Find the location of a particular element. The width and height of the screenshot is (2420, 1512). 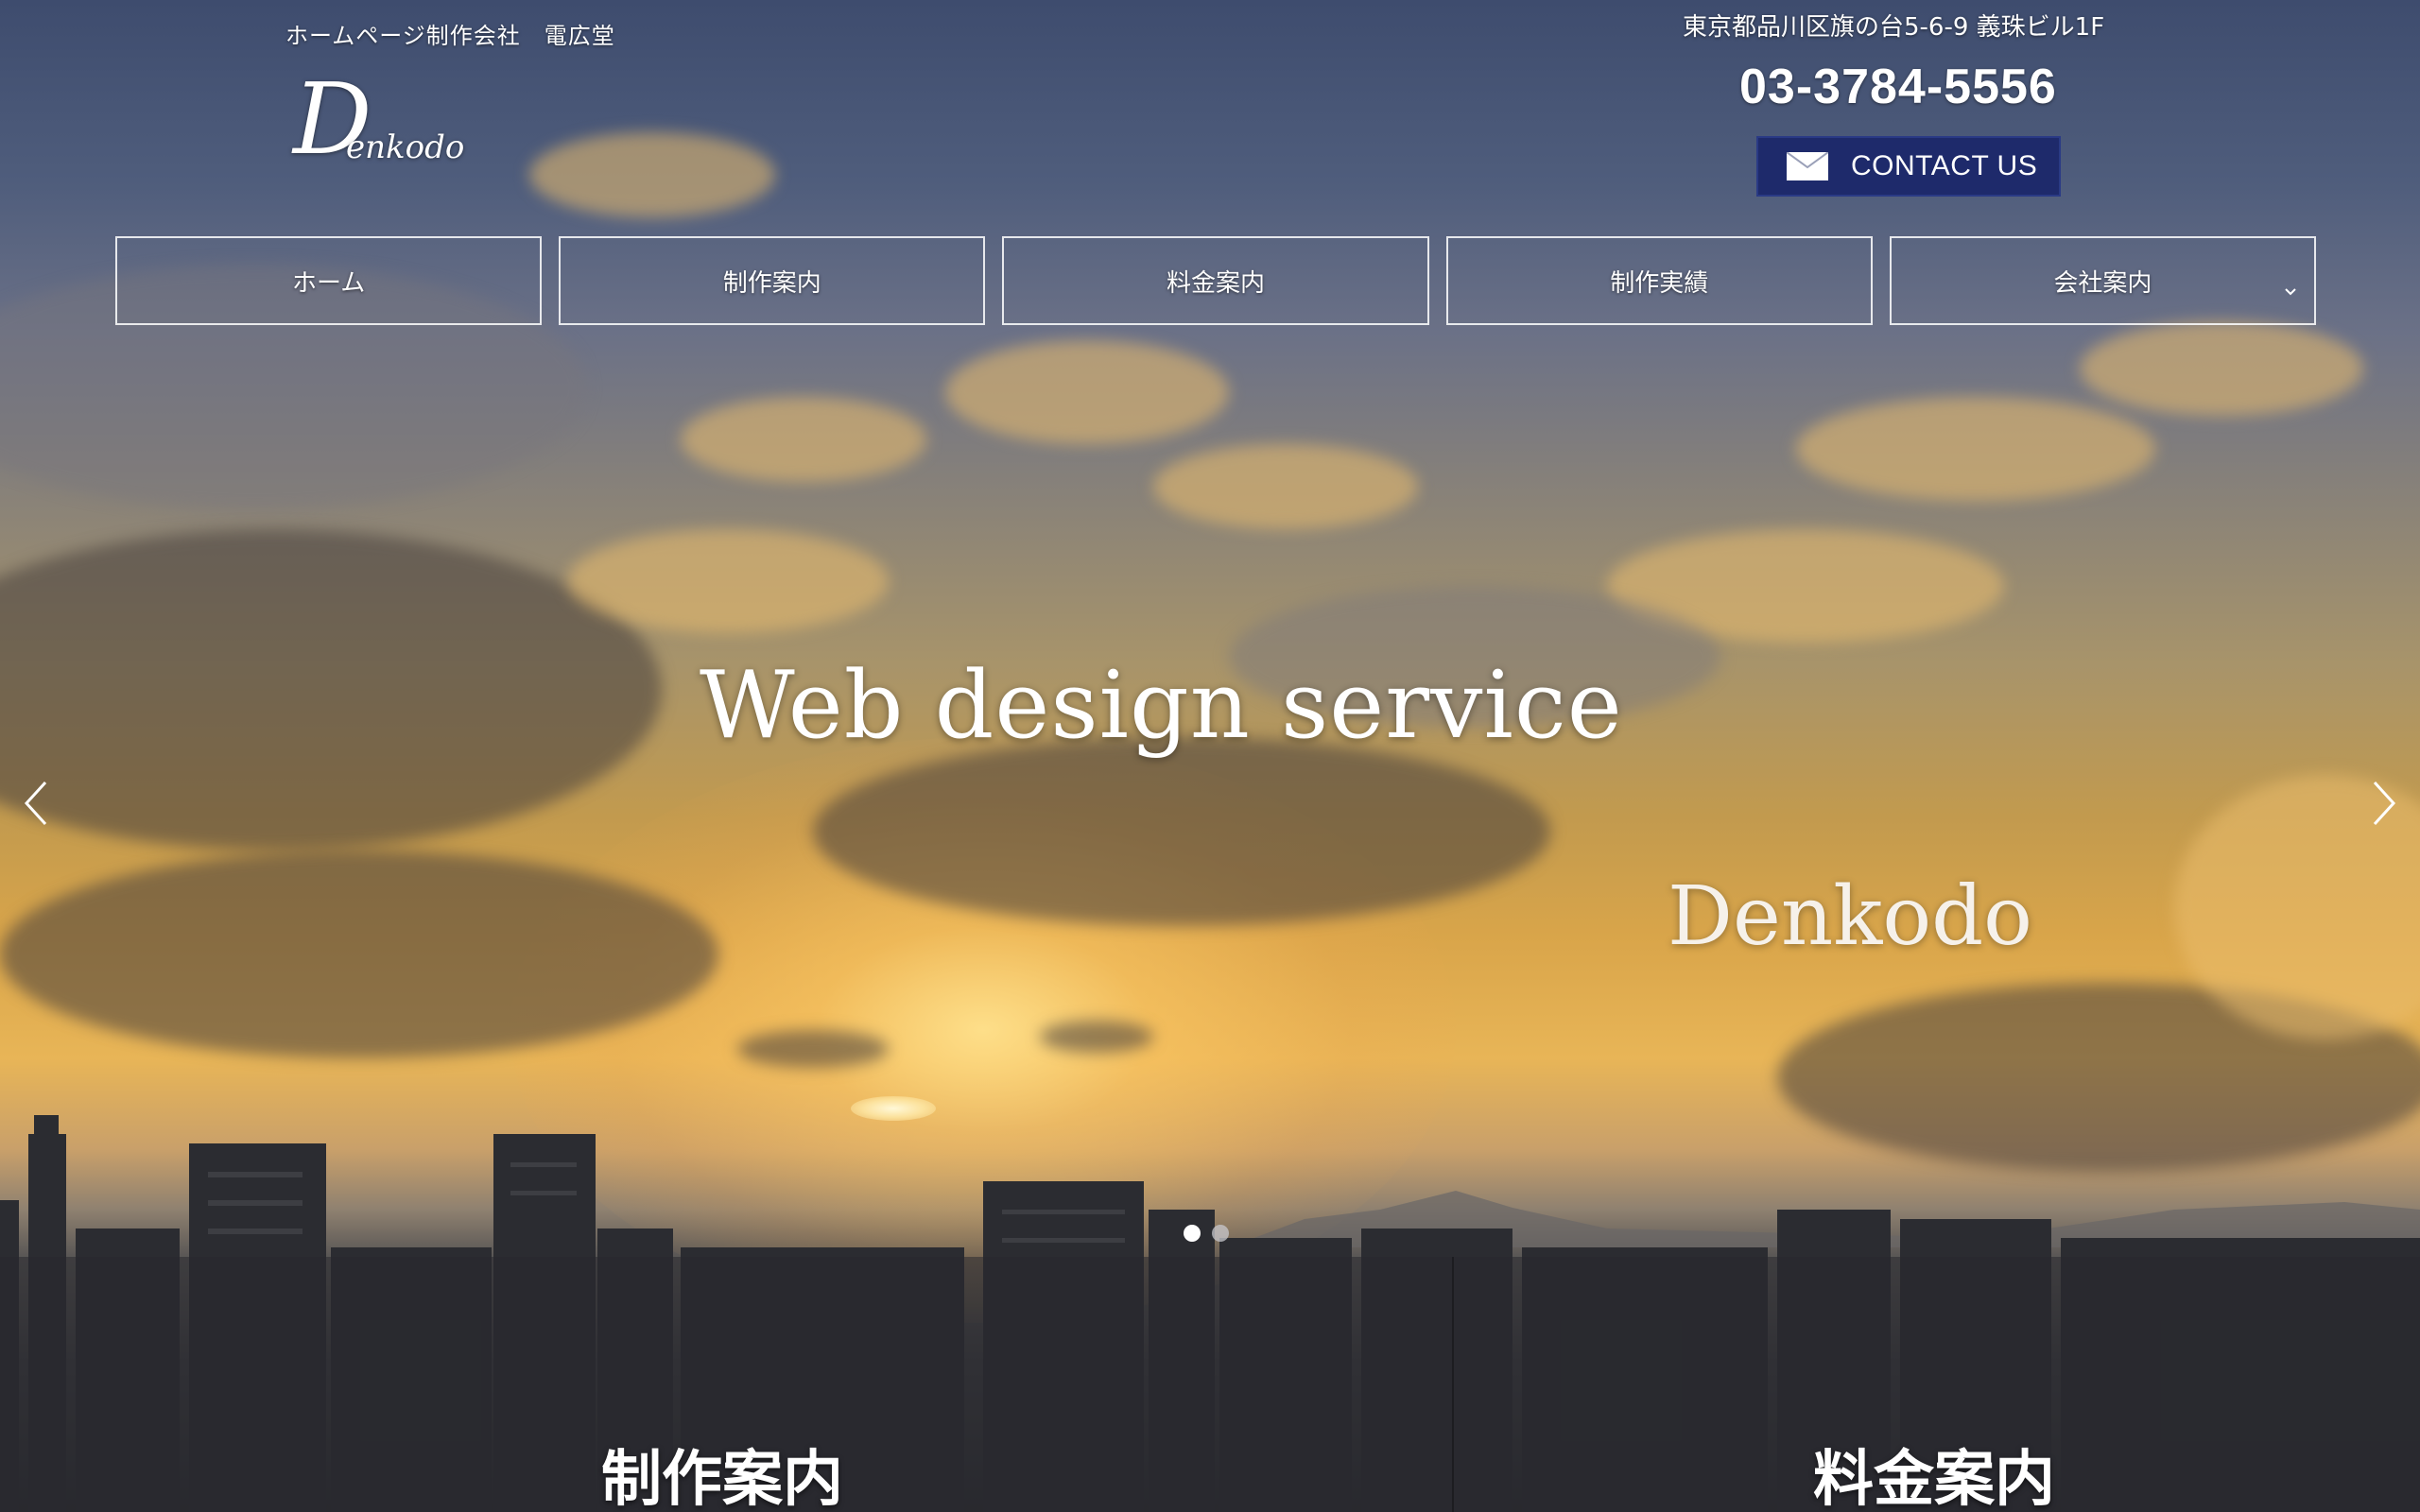

company-address: 東京都品川区旗の台5-6-9 義珠ビル1F is located at coordinates (1894, 27).